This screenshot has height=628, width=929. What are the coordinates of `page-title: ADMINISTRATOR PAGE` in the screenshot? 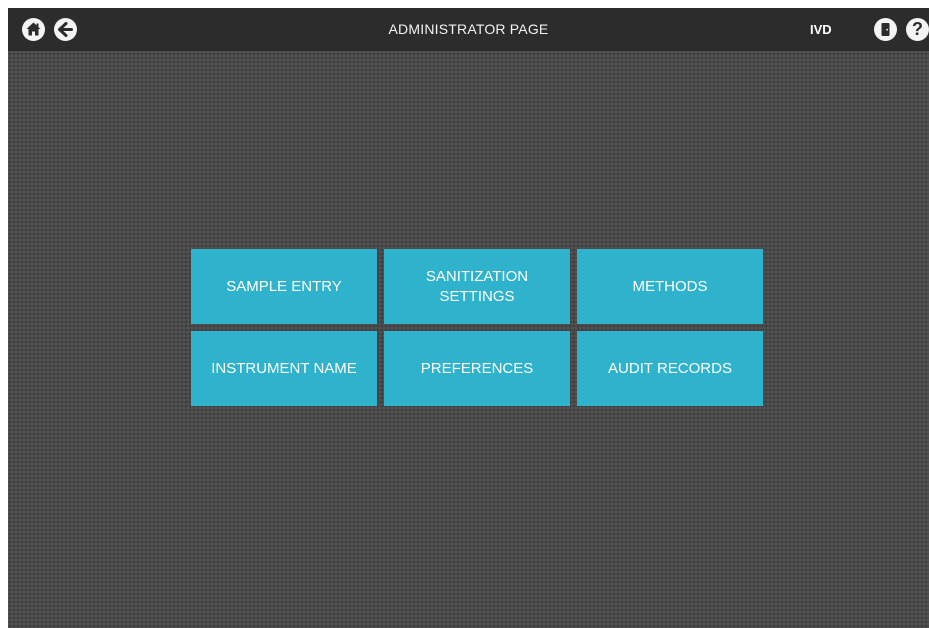 It's located at (468, 29).